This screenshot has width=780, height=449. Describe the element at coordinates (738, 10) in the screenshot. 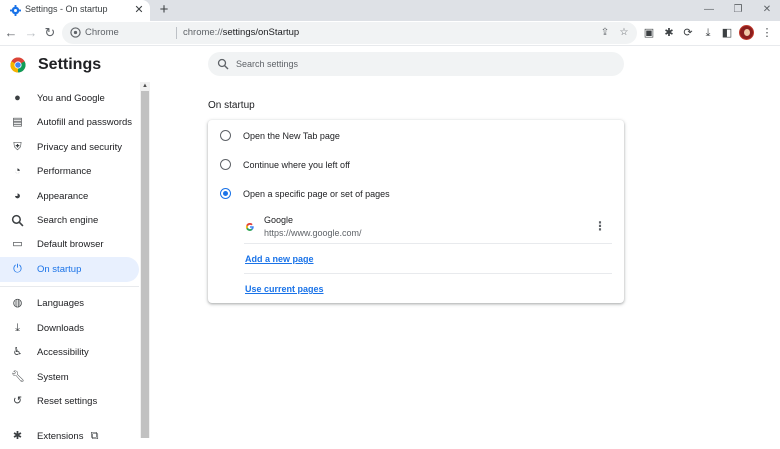

I see `window-restore-icon: ❐` at that location.